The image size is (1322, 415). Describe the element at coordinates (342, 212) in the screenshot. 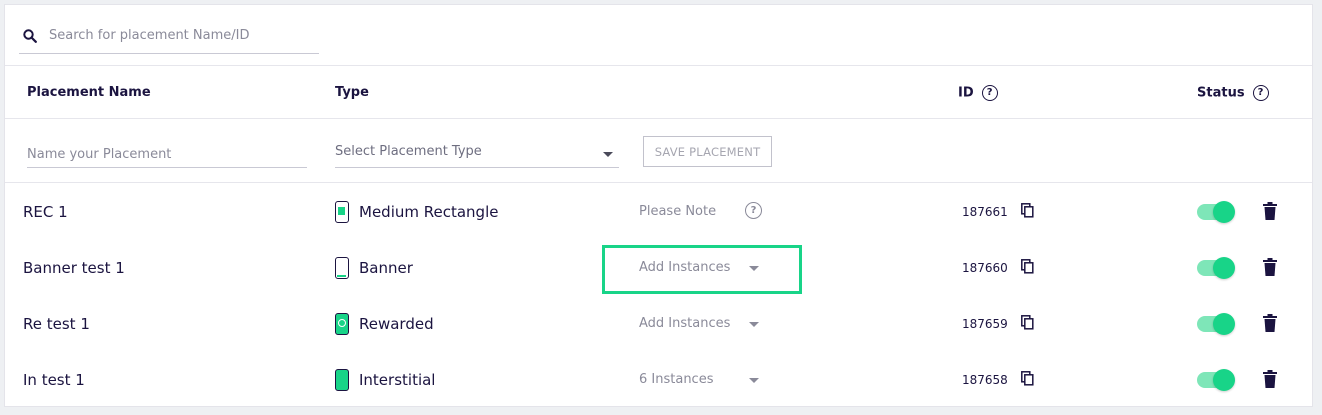

I see `medium-rectangle-icon` at that location.